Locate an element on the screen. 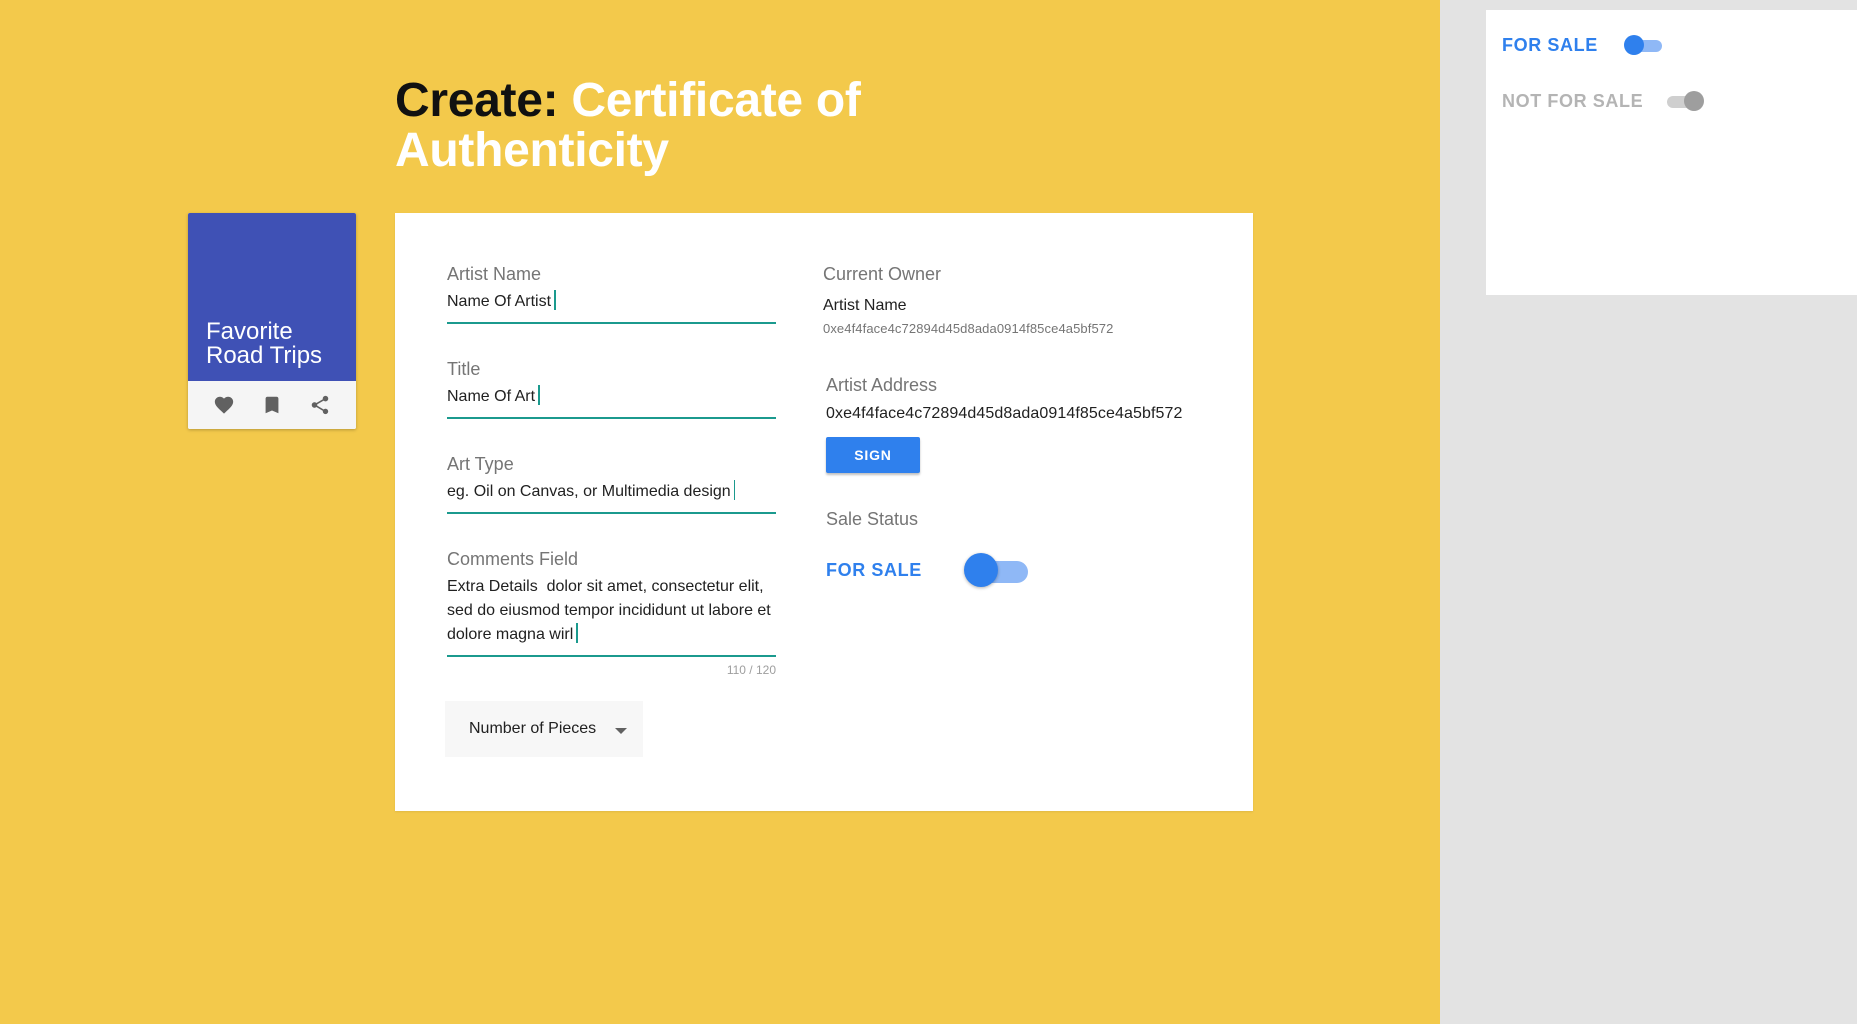 Image resolution: width=1857 pixels, height=1024 pixels. owner-name: Artist Name is located at coordinates (865, 305).